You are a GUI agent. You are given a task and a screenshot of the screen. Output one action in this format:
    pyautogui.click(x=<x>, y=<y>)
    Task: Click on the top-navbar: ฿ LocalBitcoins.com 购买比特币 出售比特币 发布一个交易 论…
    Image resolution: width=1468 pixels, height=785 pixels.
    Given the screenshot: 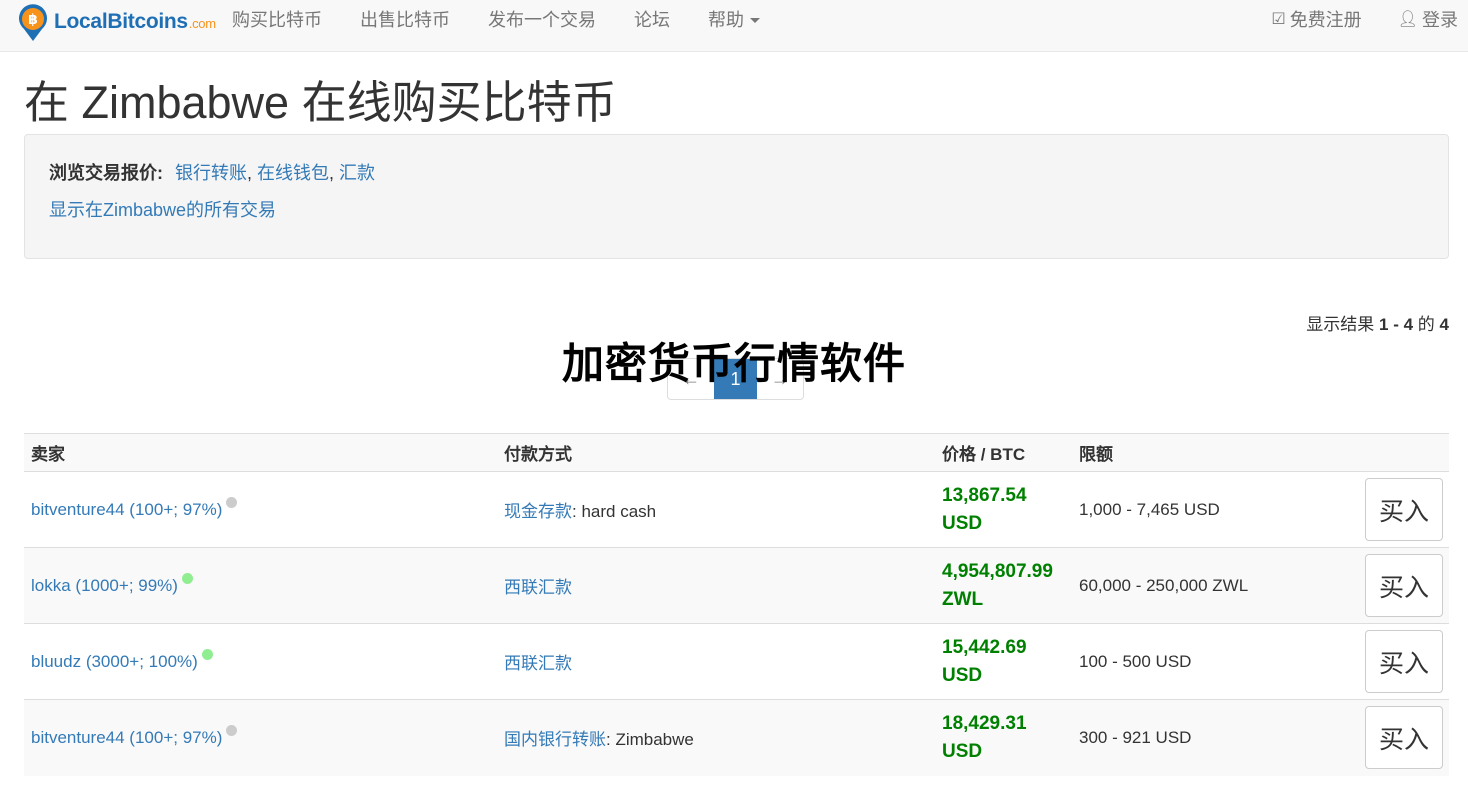 What is the action you would take?
    pyautogui.click(x=734, y=26)
    